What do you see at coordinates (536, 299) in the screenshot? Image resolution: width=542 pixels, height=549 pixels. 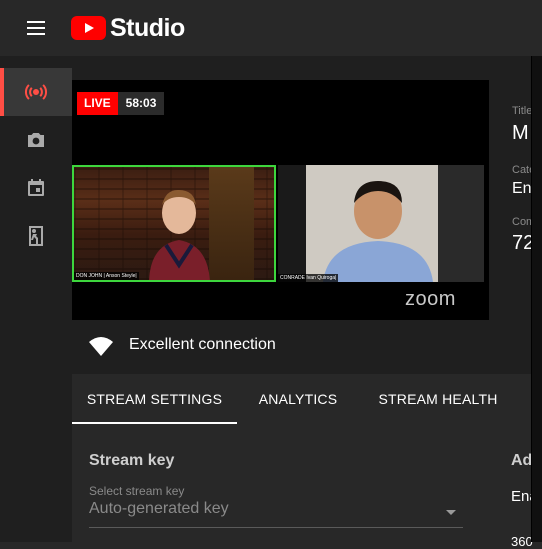 I see `scrollbar` at bounding box center [536, 299].